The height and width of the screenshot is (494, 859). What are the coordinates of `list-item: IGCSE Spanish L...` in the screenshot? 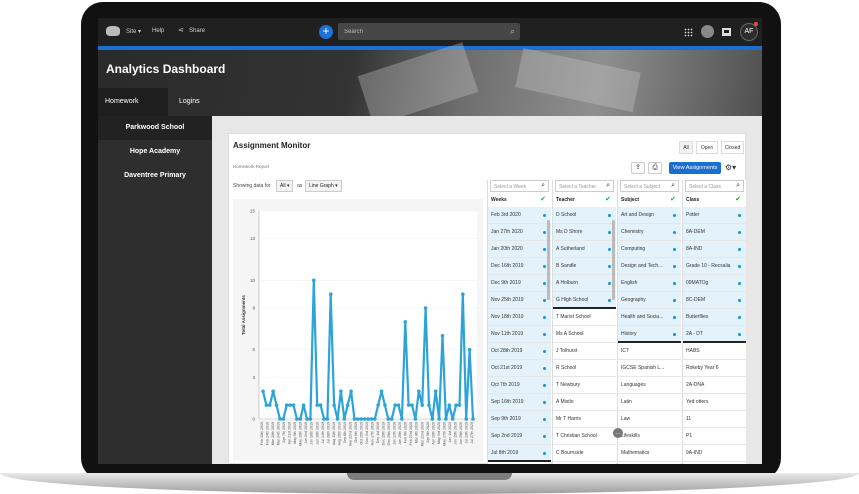 It's located at (649, 368).